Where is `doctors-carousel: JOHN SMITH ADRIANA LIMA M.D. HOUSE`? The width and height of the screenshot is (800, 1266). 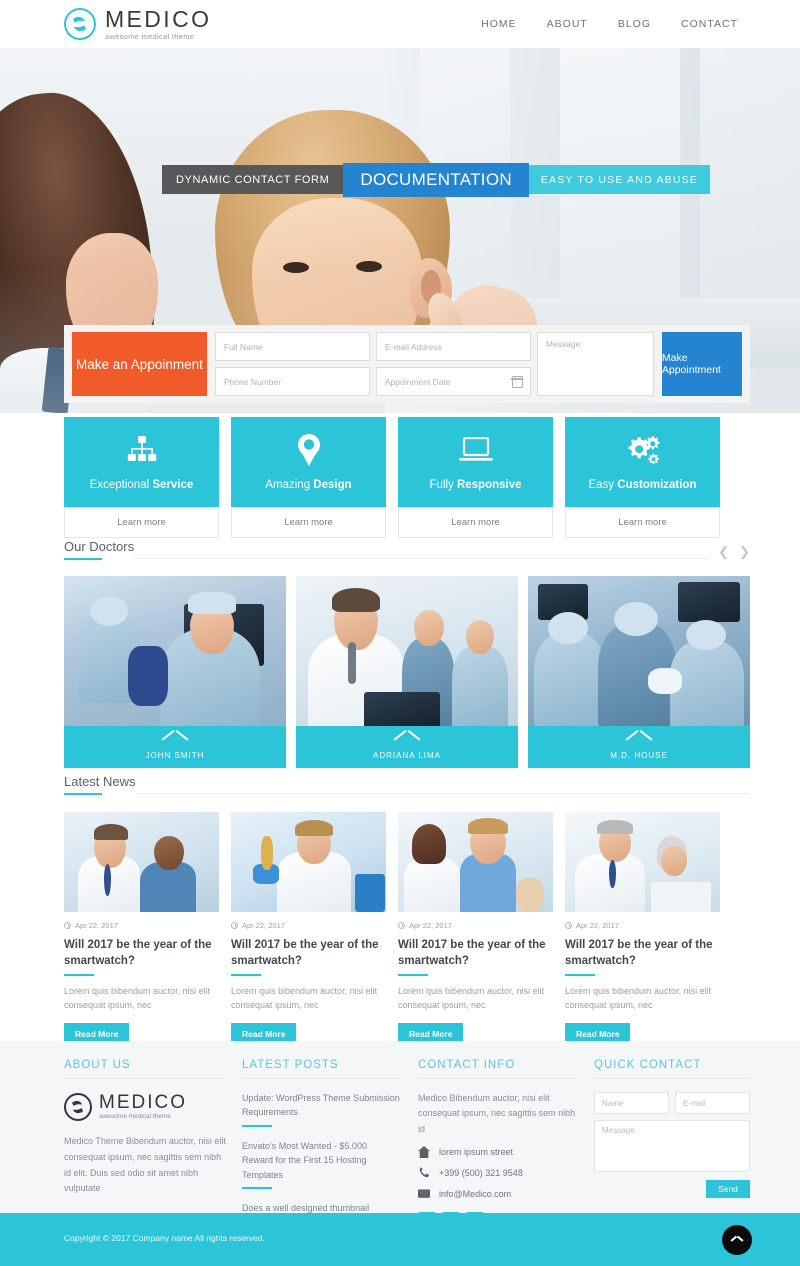
doctors-carousel: JOHN SMITH ADRIANA LIMA M.D. HOUSE is located at coordinates (407, 672).